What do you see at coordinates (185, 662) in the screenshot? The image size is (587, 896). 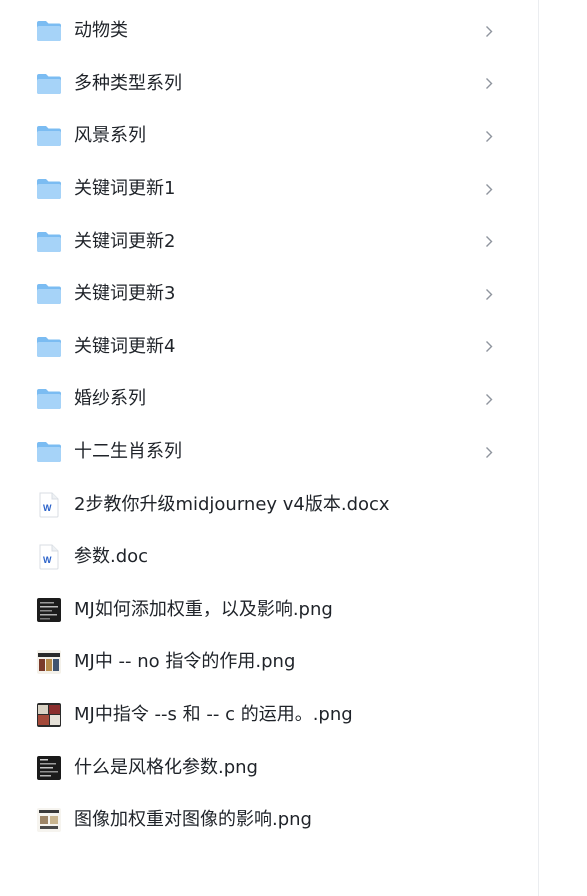 I see `item-name: MJ中 -- no 指令的作用.png` at bounding box center [185, 662].